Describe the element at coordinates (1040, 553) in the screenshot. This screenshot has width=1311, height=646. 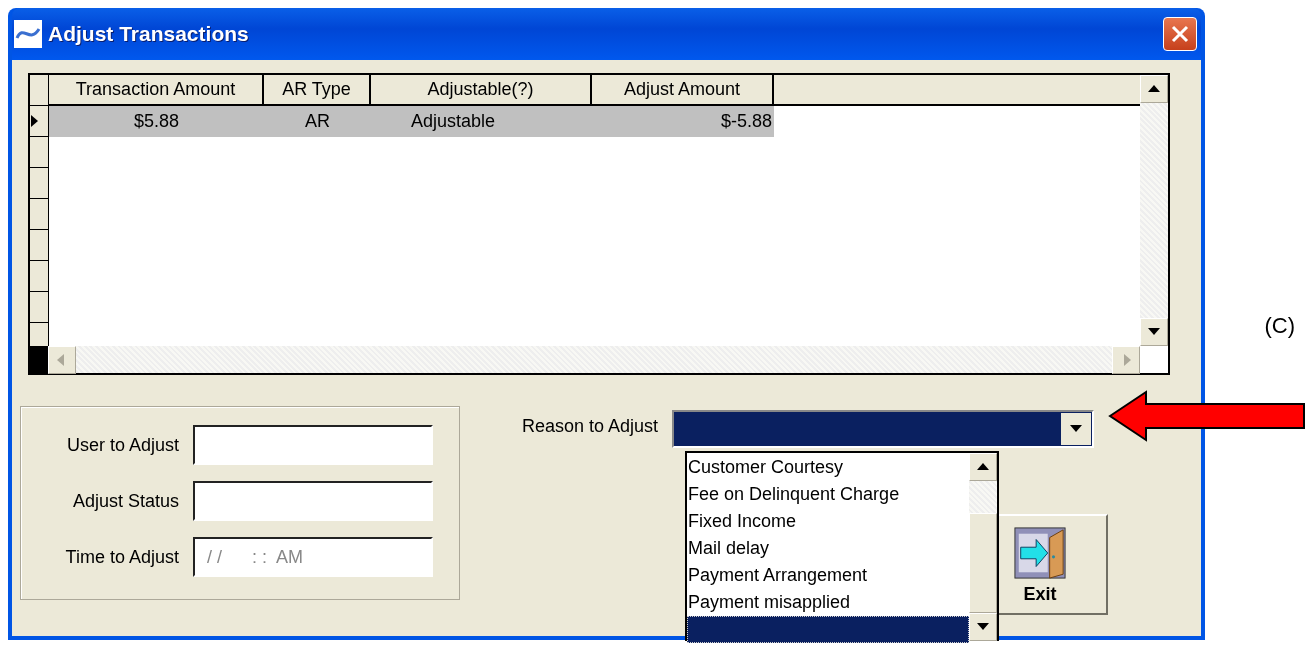
I see `door-exit-icon` at that location.